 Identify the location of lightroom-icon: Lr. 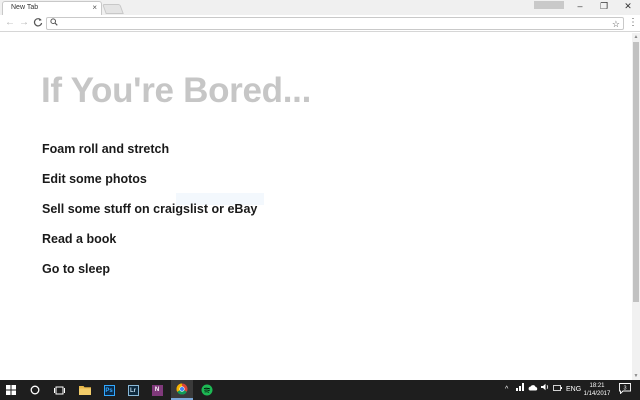
(133, 390).